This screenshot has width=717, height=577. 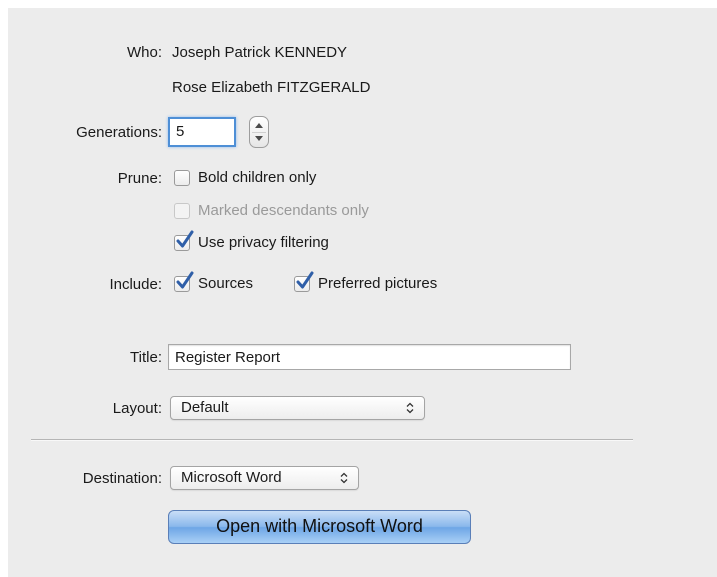 What do you see at coordinates (259, 125) in the screenshot?
I see `stepper-up-arrow-icon` at bounding box center [259, 125].